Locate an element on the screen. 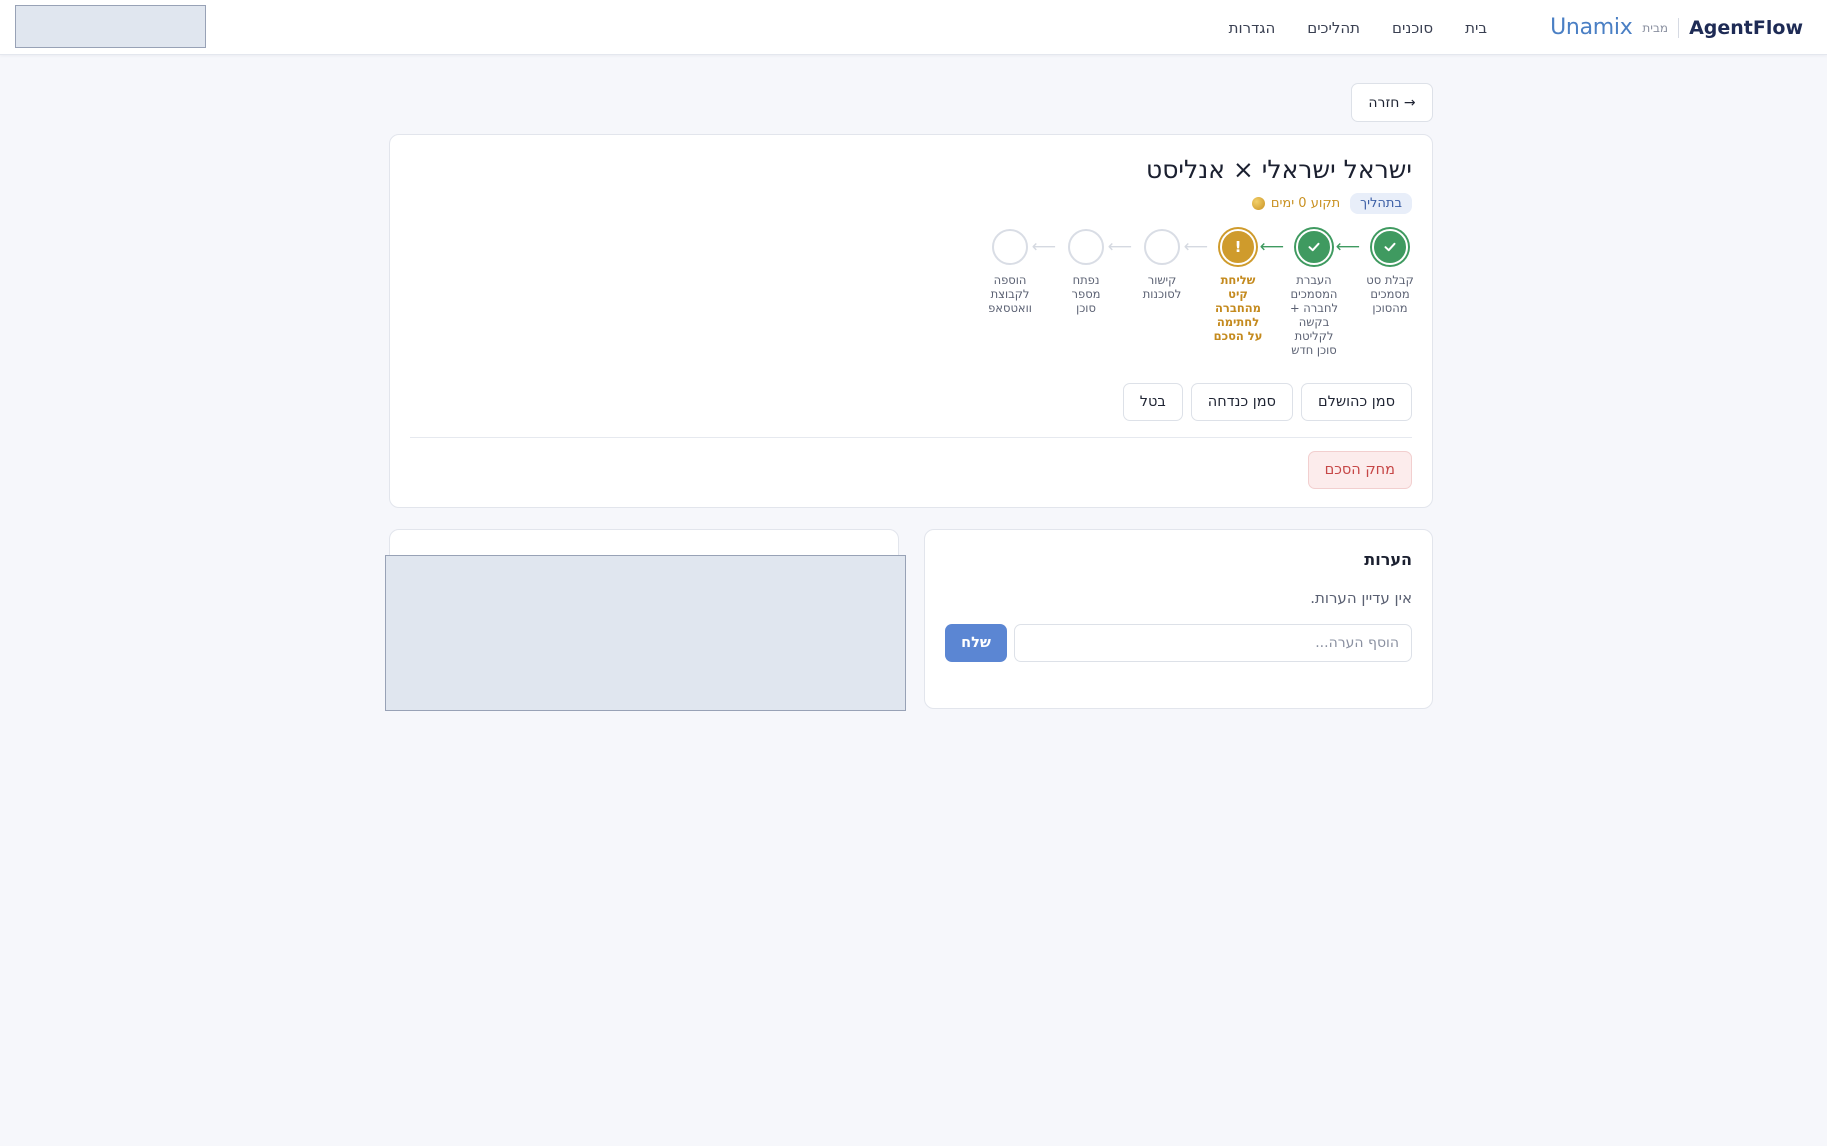  status-badge: בתהליך is located at coordinates (1381, 203).